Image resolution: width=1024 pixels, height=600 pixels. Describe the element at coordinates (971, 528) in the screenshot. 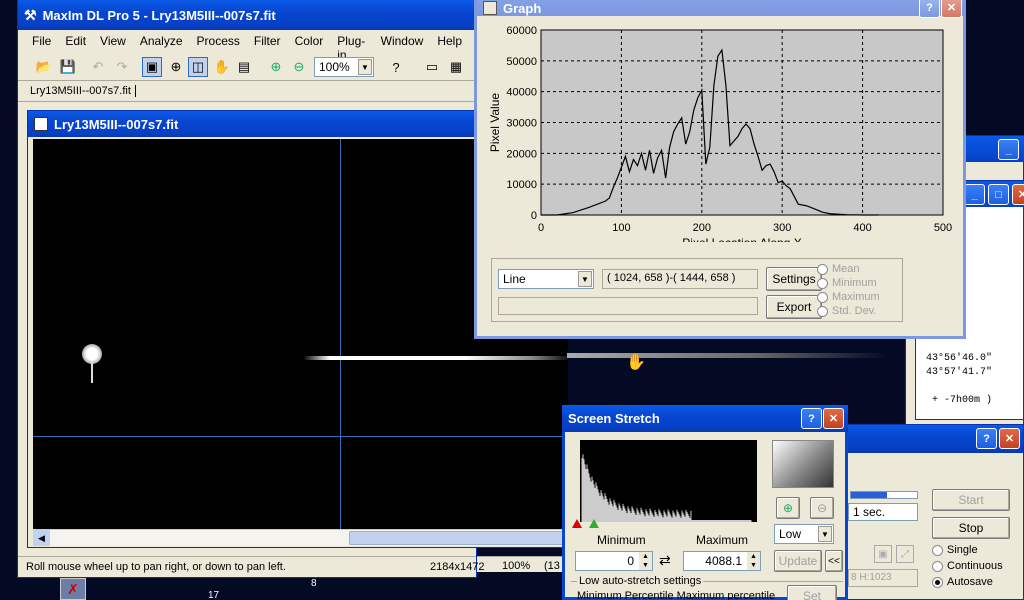

I see `stop-button: Stop` at that location.